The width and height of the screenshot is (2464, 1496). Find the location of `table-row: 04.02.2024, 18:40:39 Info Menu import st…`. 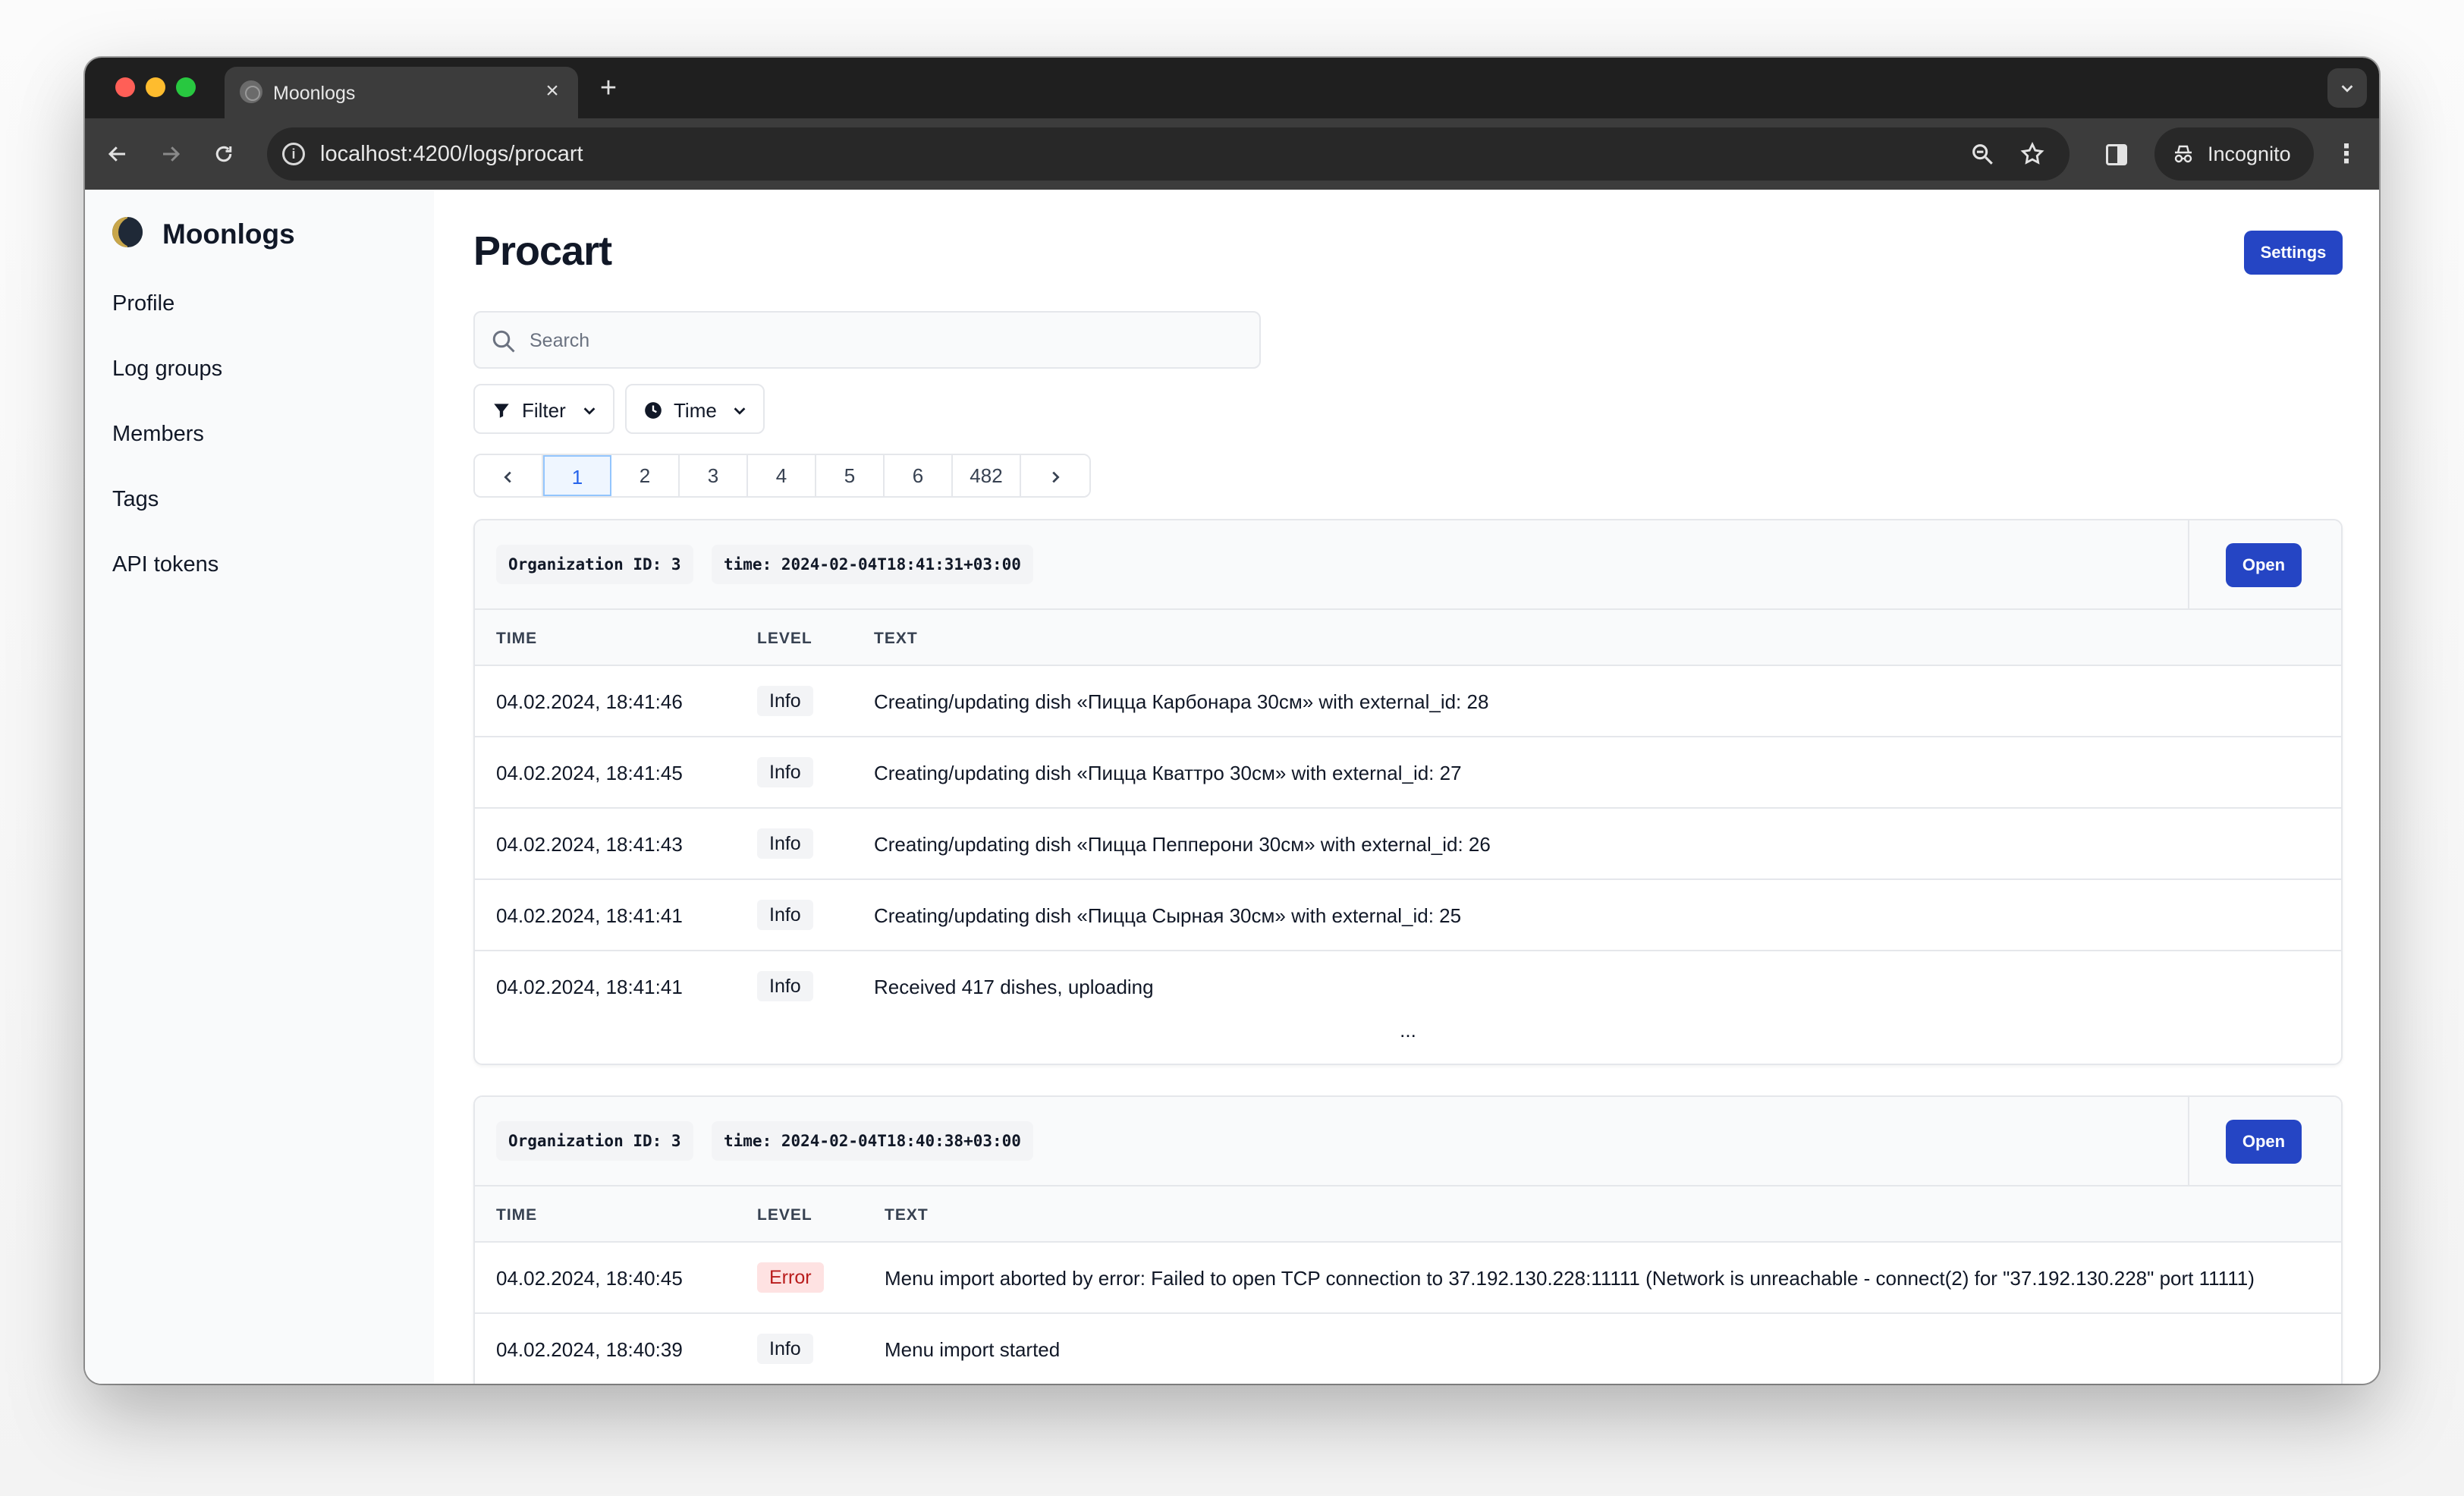

table-row: 04.02.2024, 18:40:39 Info Menu import st… is located at coordinates (1408, 1349).